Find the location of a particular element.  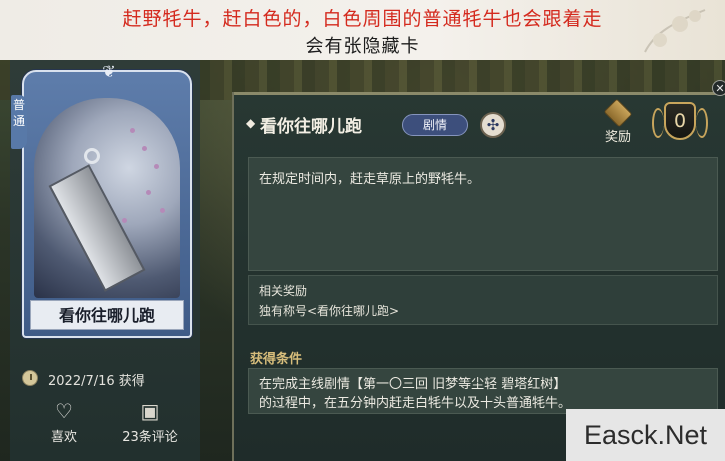

condition-line-1: 在完成主线剧情【第一〇三回 旧梦等尘轻 碧塔红树】 is located at coordinates (413, 384).